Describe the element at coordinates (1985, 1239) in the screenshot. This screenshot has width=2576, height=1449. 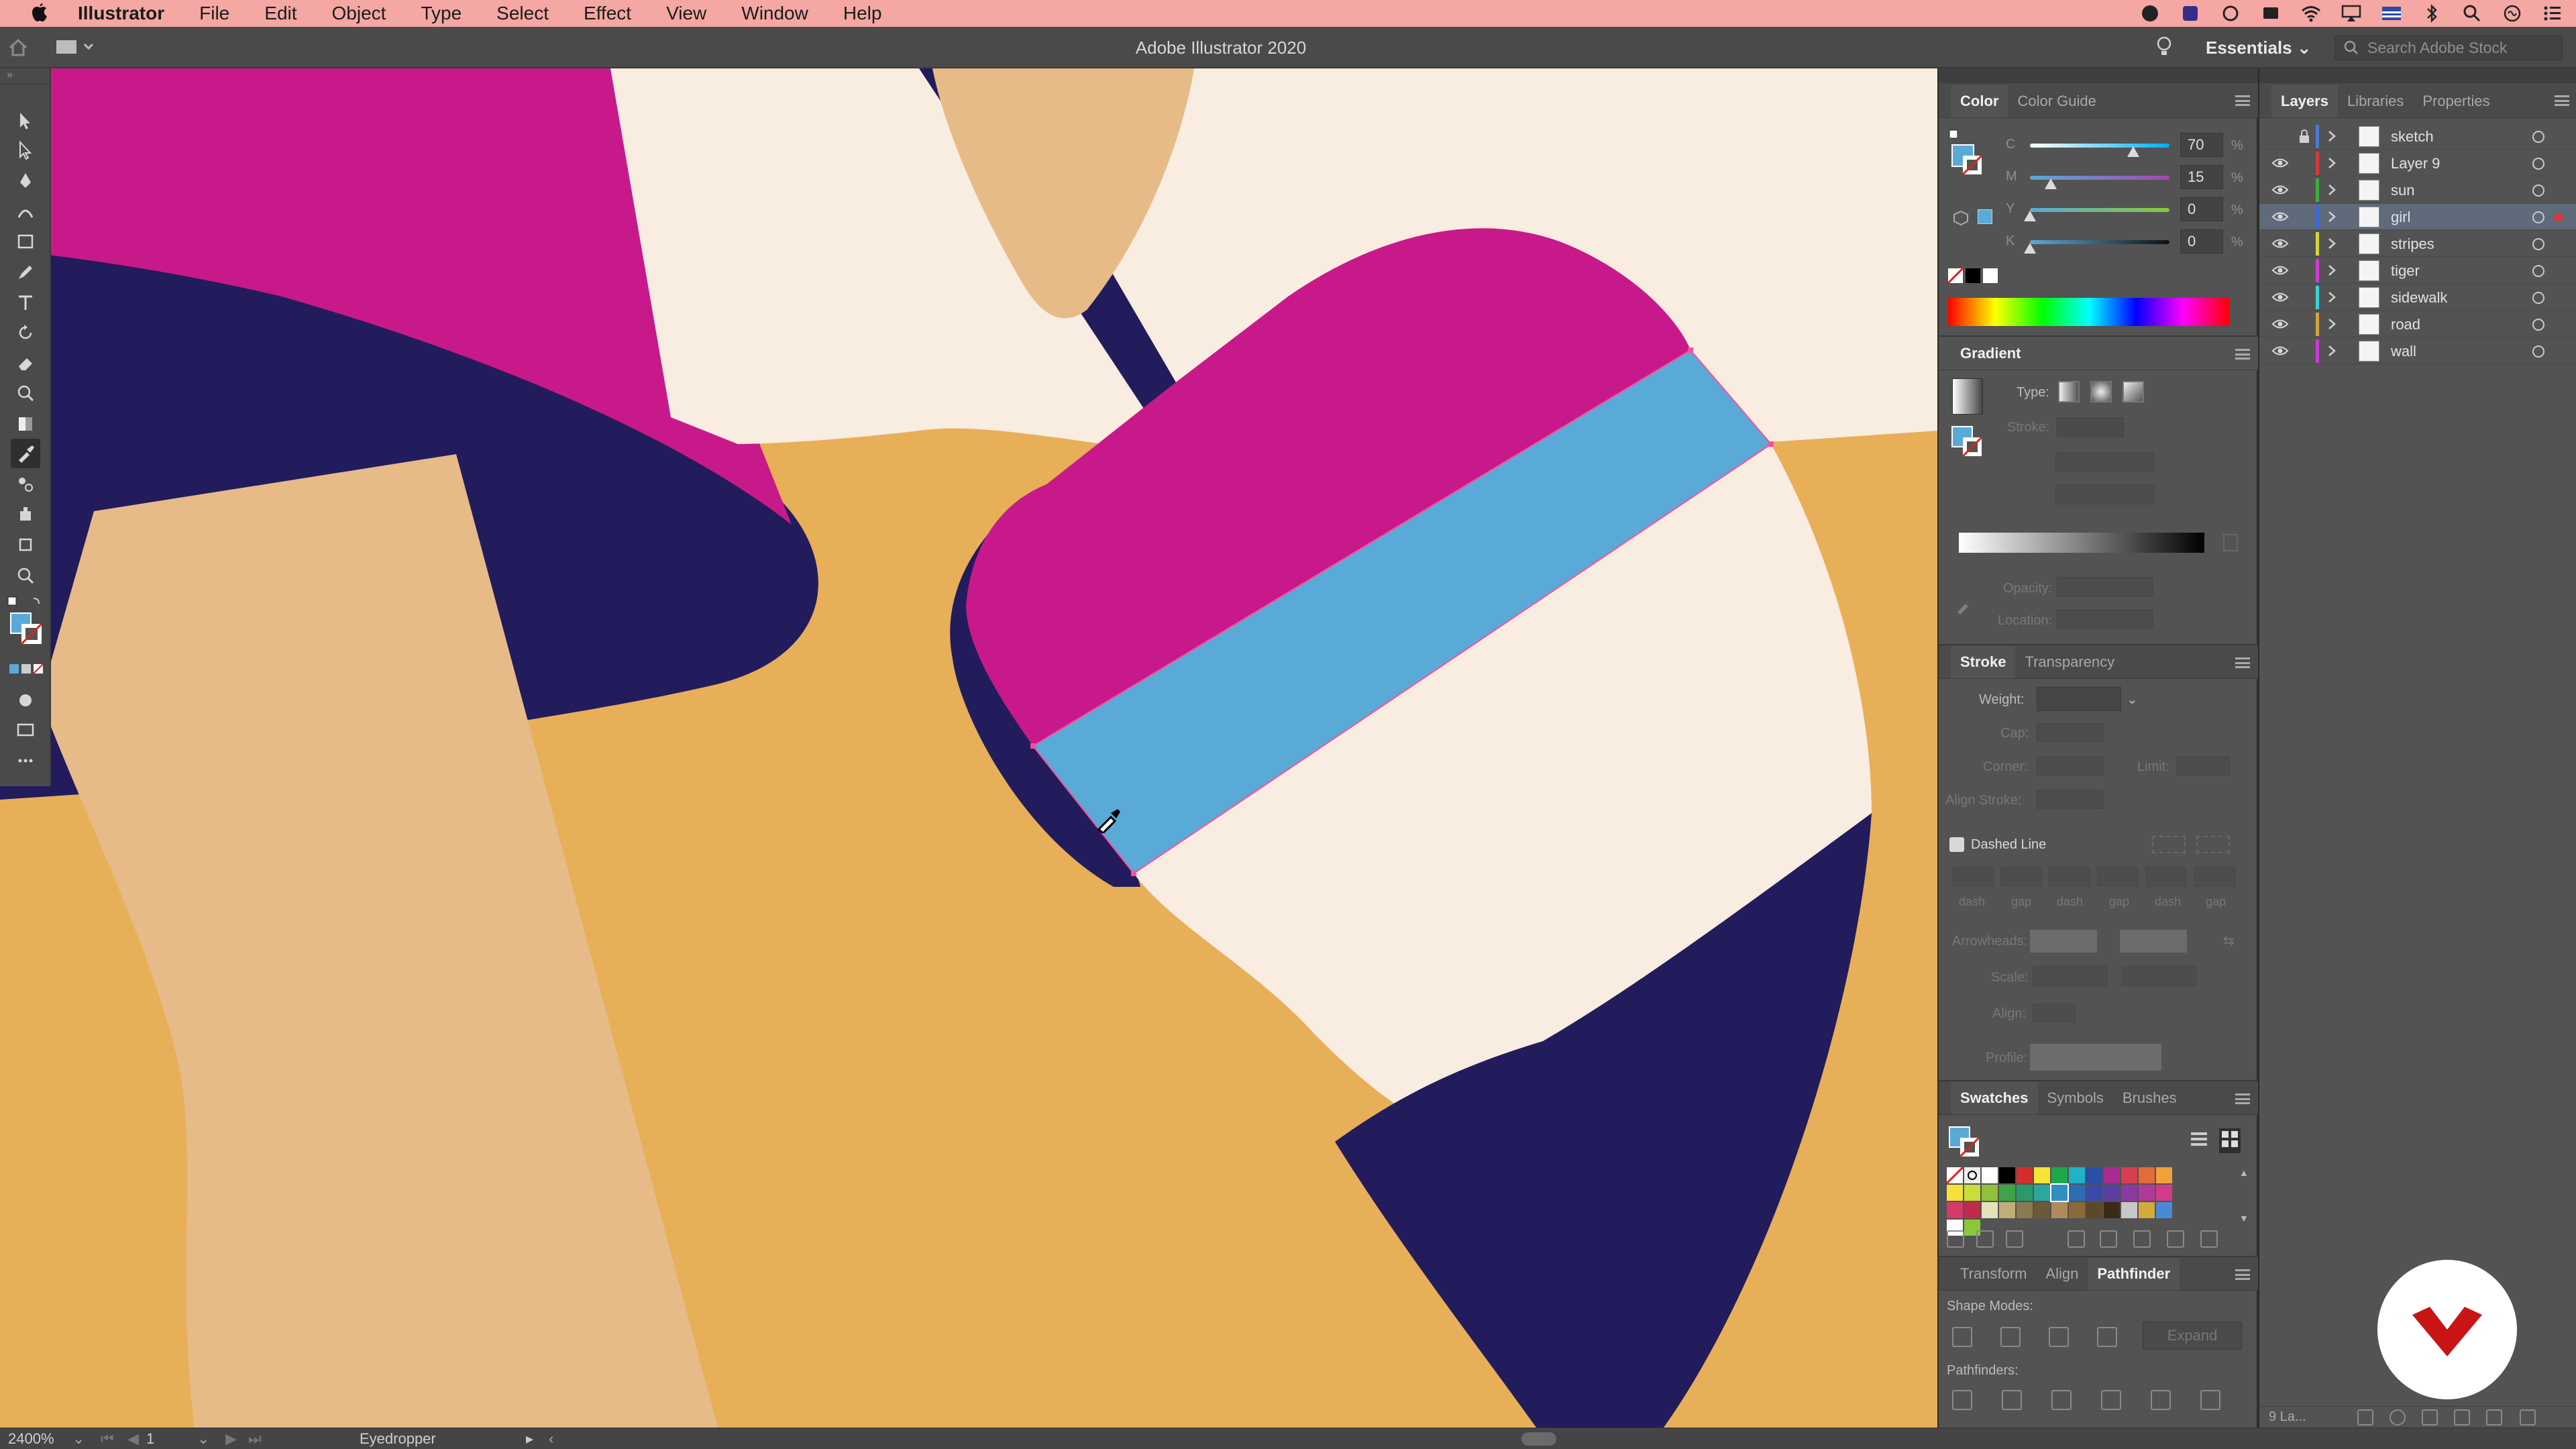
I see `swatch-kind-icon` at that location.